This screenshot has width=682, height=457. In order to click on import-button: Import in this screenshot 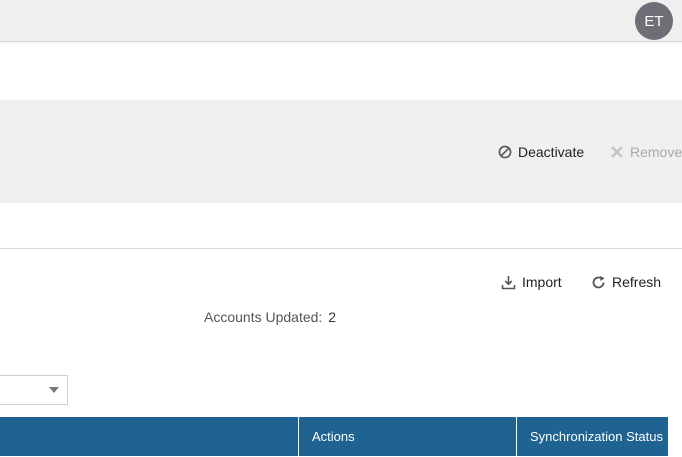, I will do `click(531, 282)`.